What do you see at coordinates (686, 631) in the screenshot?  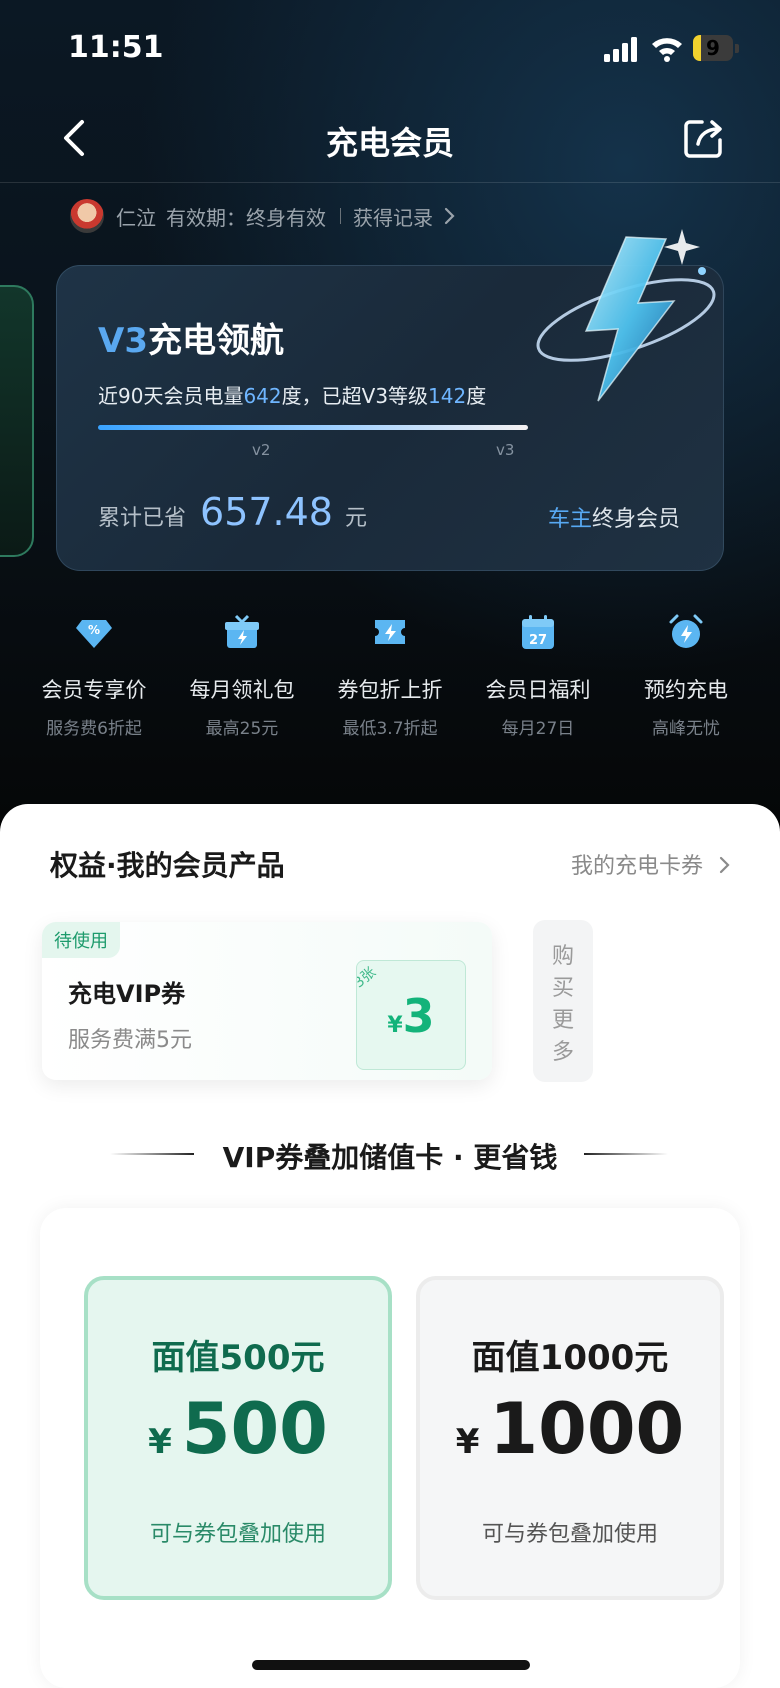 I see `alarm-bolt-icon` at bounding box center [686, 631].